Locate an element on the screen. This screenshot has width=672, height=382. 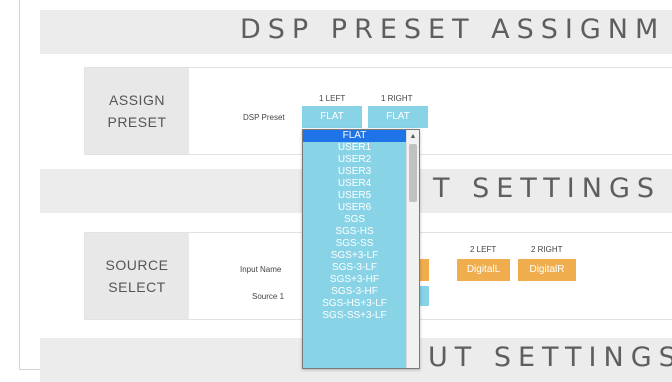
dropdown-scrollbar: ▲ is located at coordinates (412, 249).